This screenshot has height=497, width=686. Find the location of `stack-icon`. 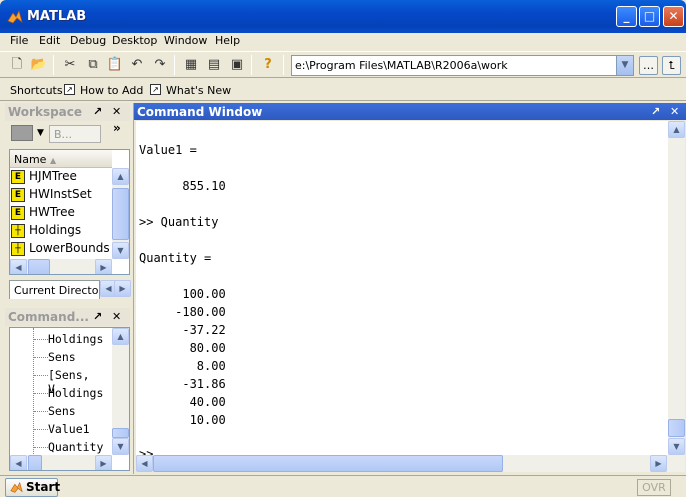

stack-icon is located at coordinates (22, 133).